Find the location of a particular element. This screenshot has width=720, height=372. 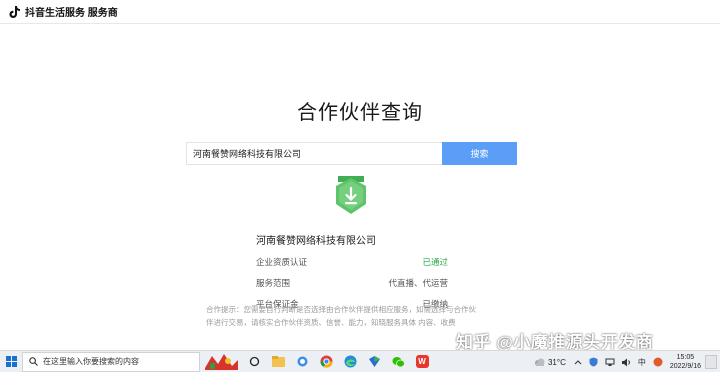

cloud-icon is located at coordinates (539, 362).